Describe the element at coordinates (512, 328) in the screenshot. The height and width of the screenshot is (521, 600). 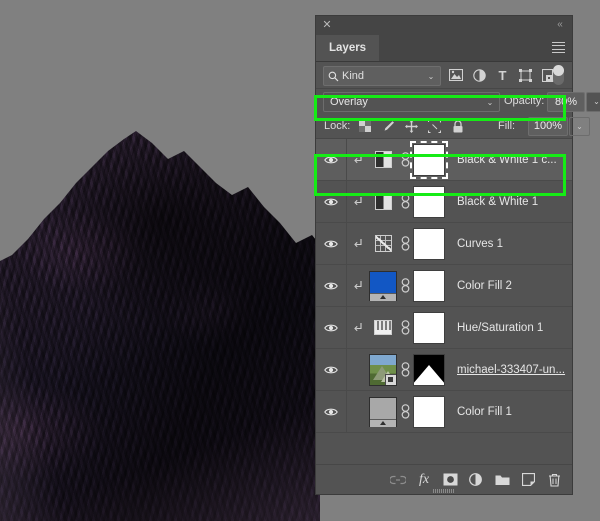
I see `layer-name: Hue/Saturation 1` at that location.